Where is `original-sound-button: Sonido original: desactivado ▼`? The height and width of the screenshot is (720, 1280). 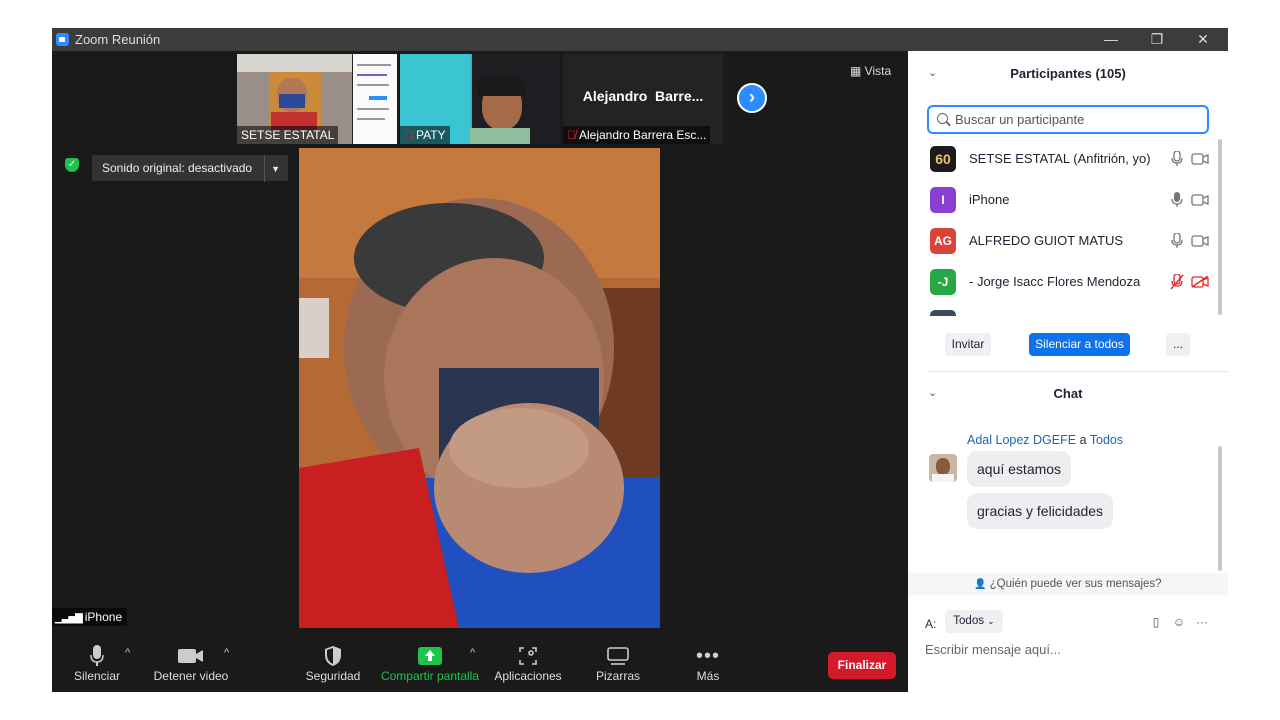
original-sound-button: Sonido original: desactivado ▼ is located at coordinates (190, 168).